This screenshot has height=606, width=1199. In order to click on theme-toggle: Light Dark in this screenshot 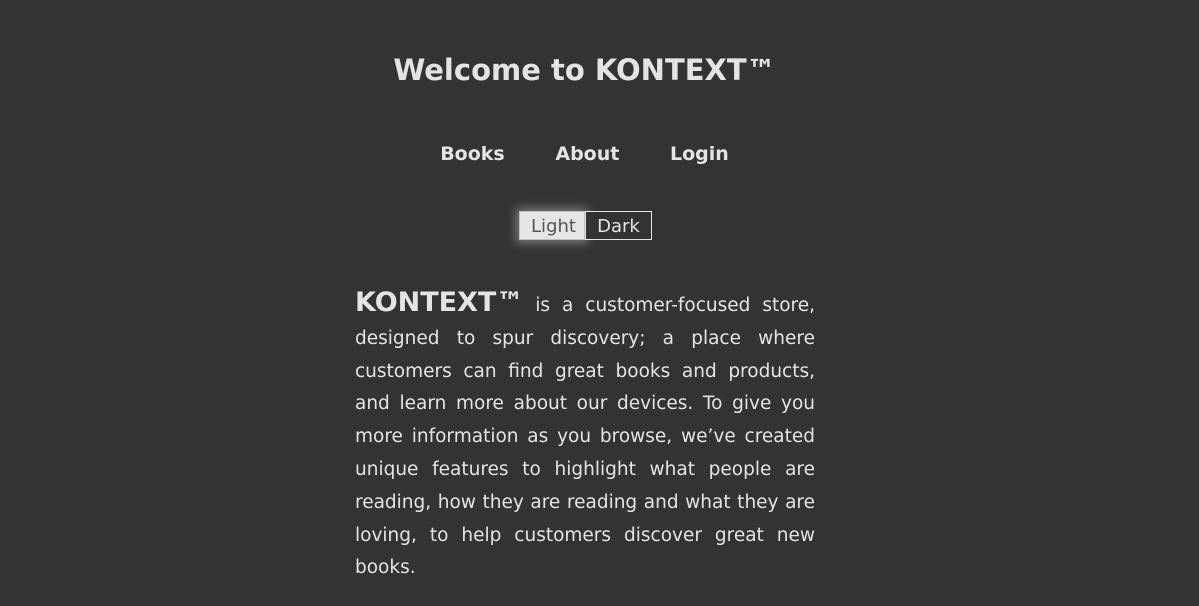, I will do `click(585, 225)`.